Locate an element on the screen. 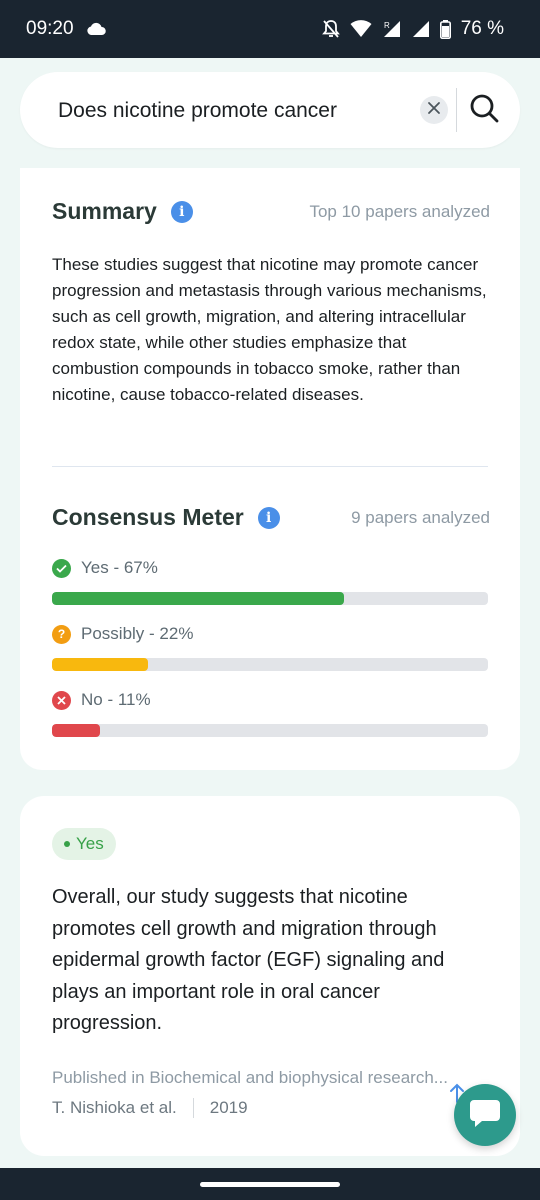 This screenshot has height=1200, width=540. paper-authors: T. Nishioka et al. is located at coordinates (114, 1107).